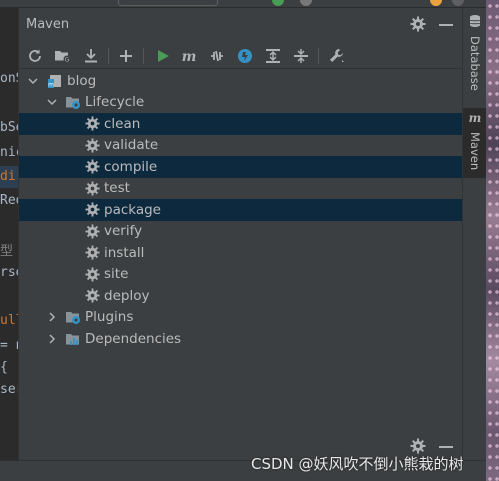  I want to click on lifecycle-goal-compile: compile, so click(240, 167).